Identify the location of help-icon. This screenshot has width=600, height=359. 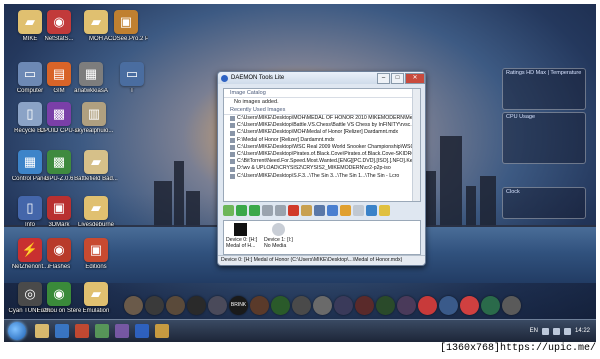
(371, 210).